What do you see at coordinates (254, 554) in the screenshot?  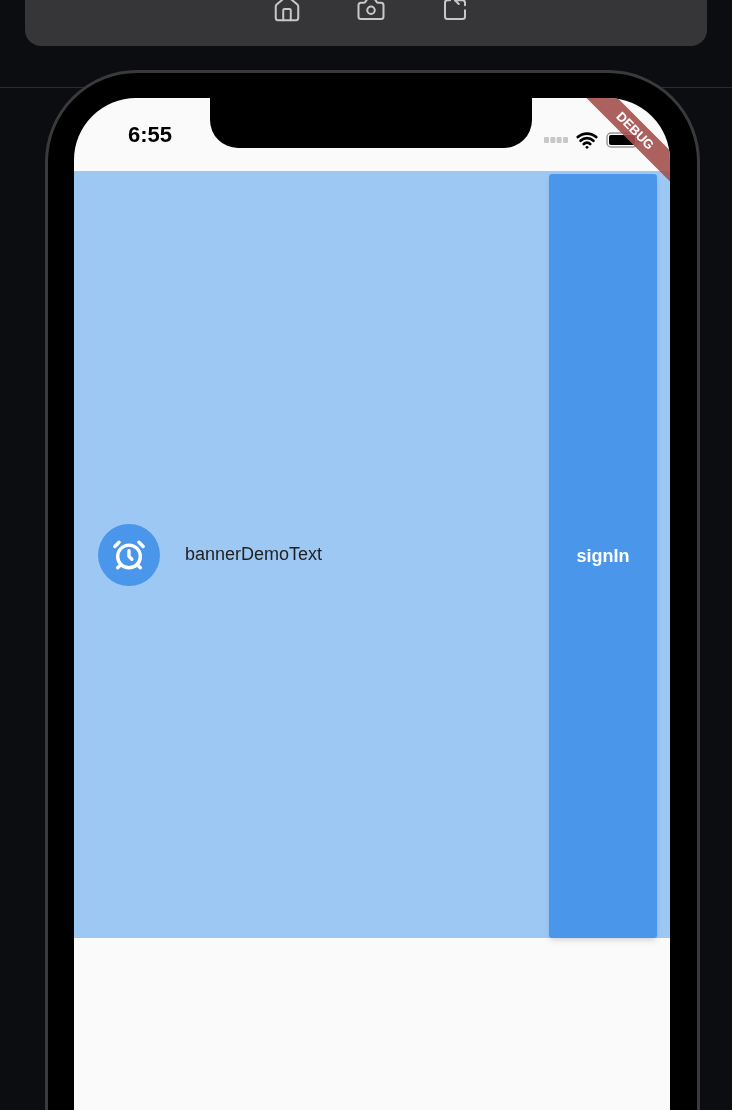 I see `banner-text: bannerDemoText` at bounding box center [254, 554].